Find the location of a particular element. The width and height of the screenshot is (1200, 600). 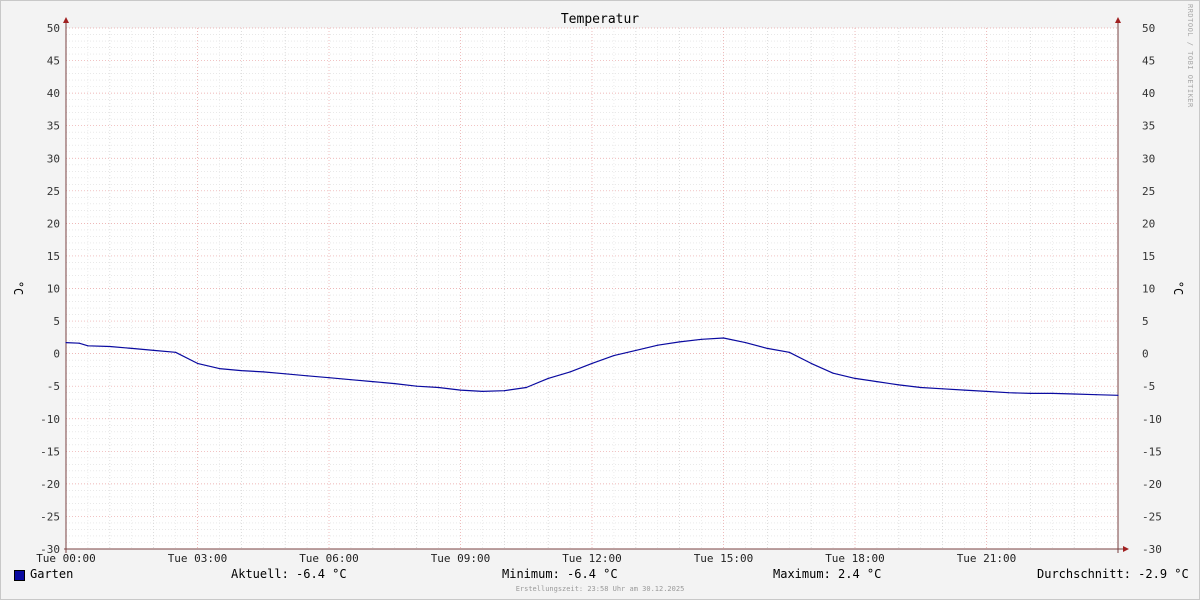

x-tick-label: Tue 21:00 is located at coordinates (987, 558).